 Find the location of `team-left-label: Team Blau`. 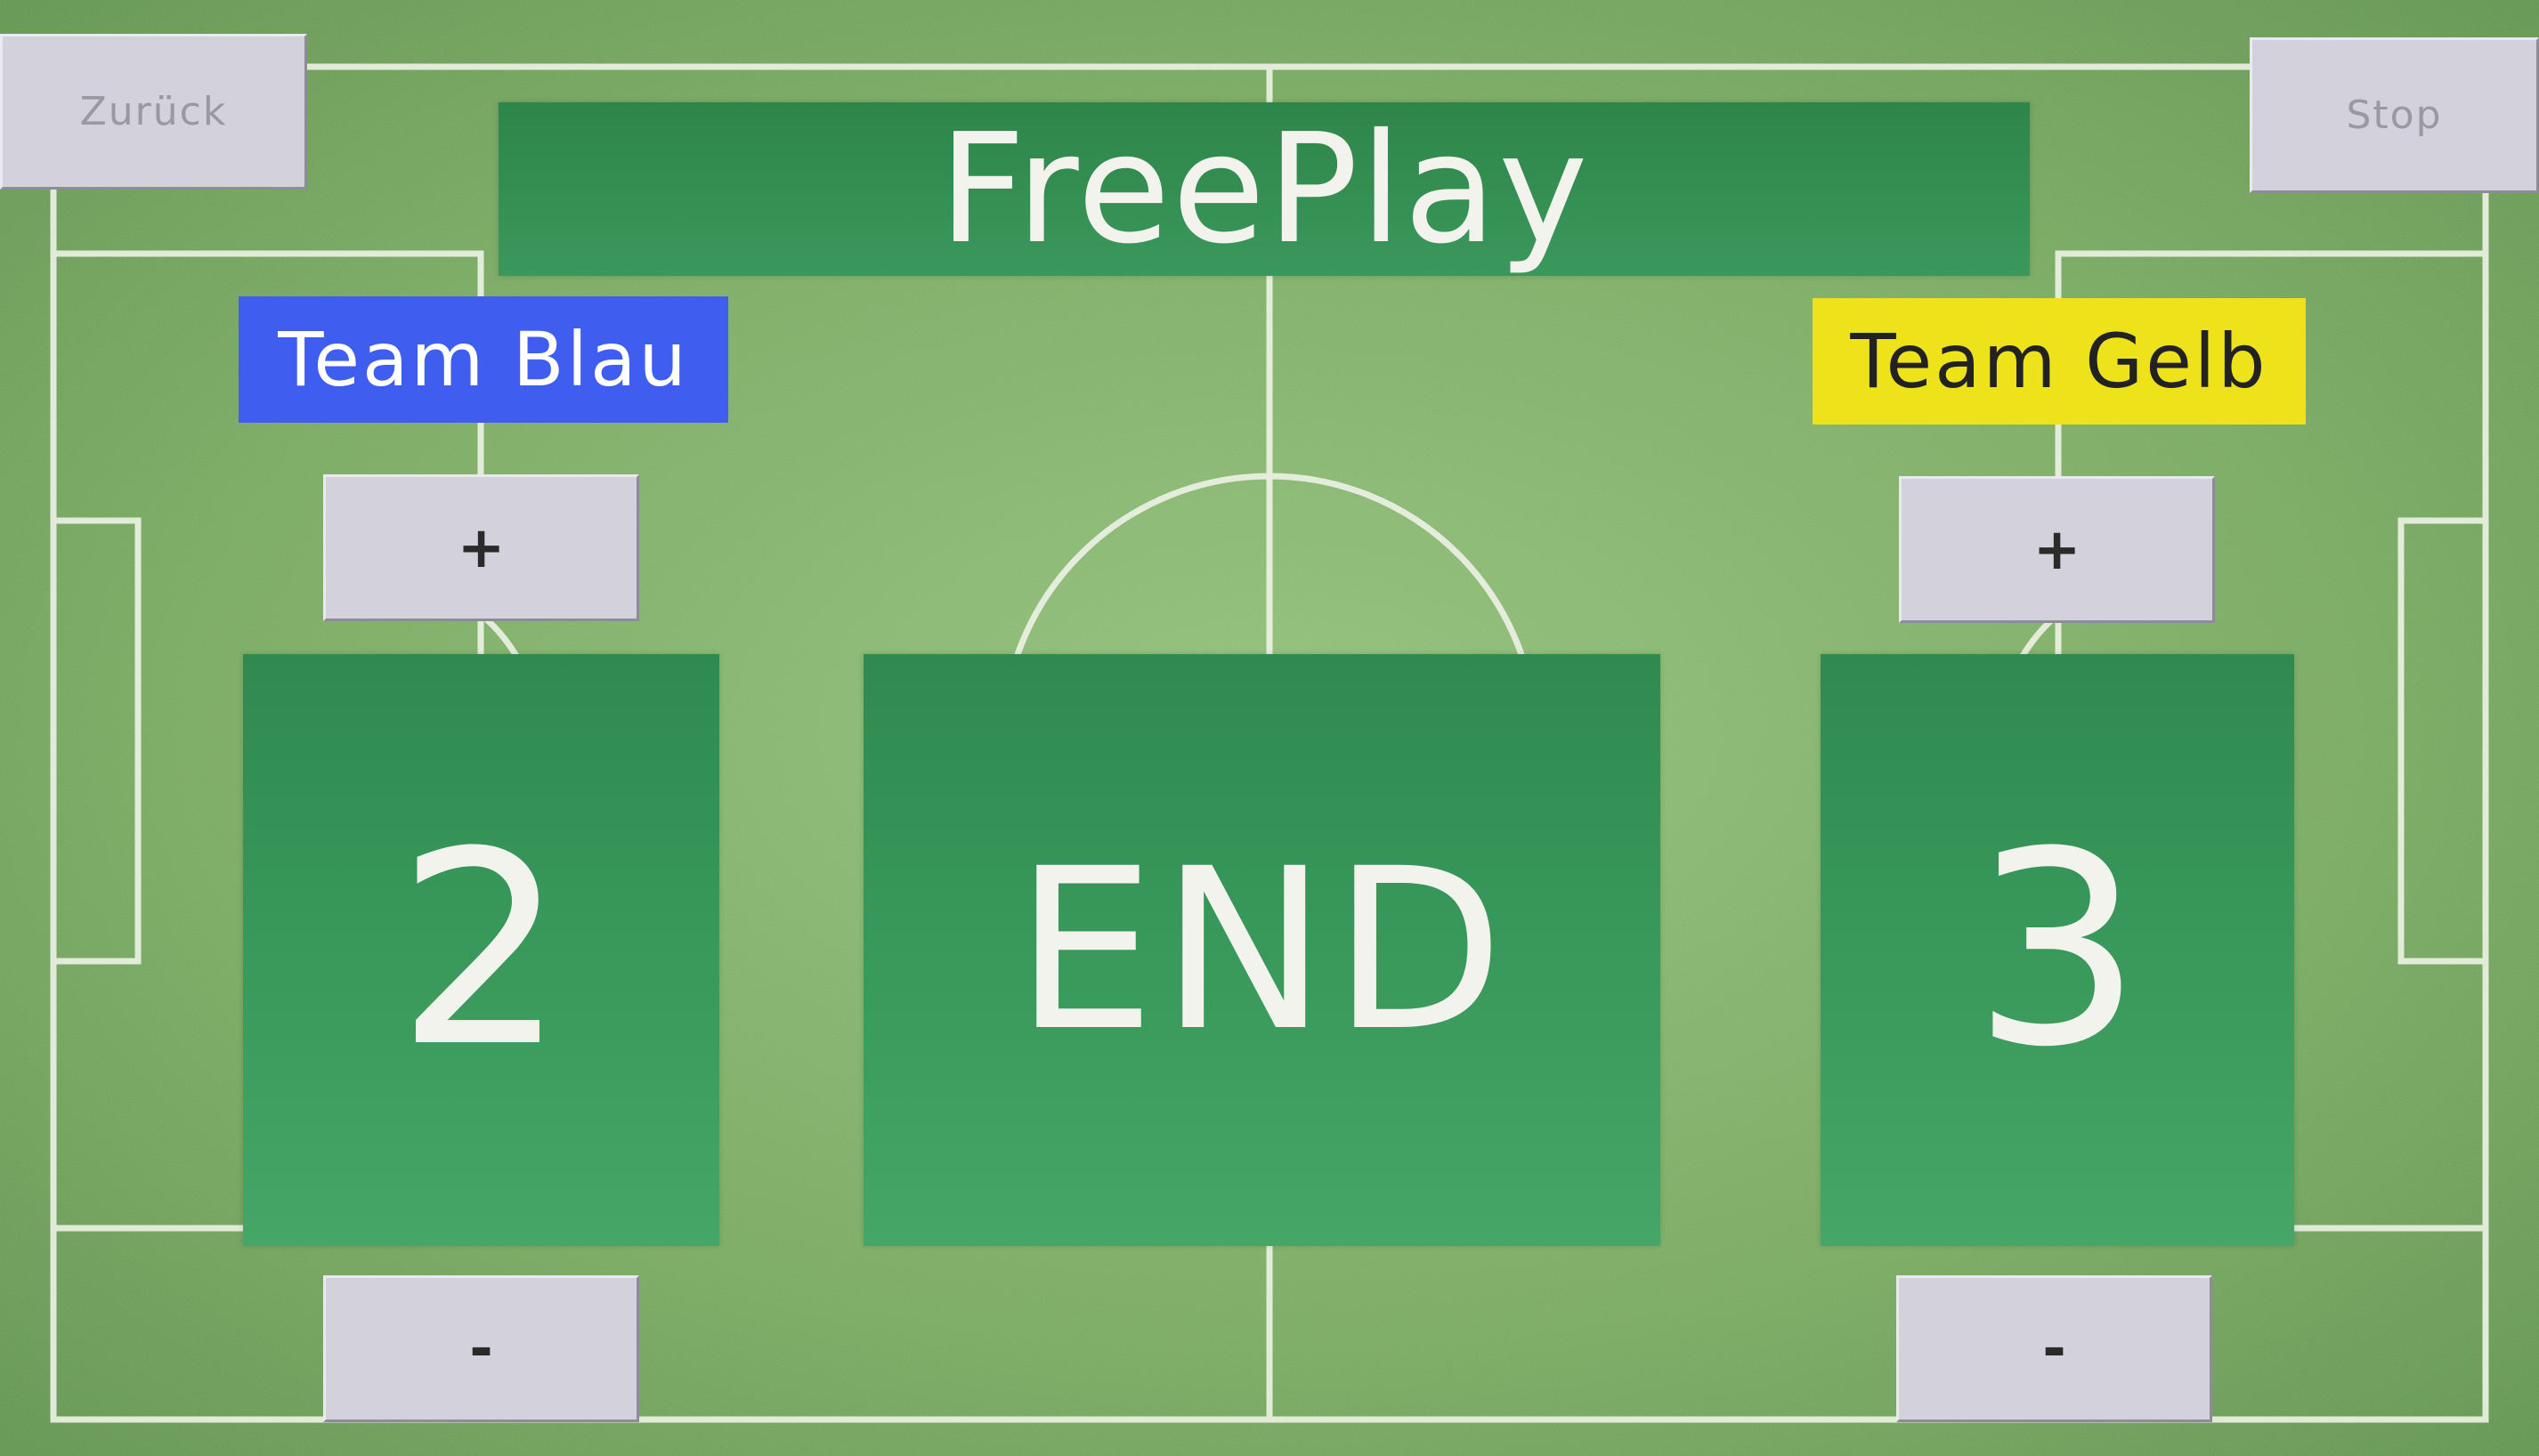

team-left-label: Team Blau is located at coordinates (483, 359).